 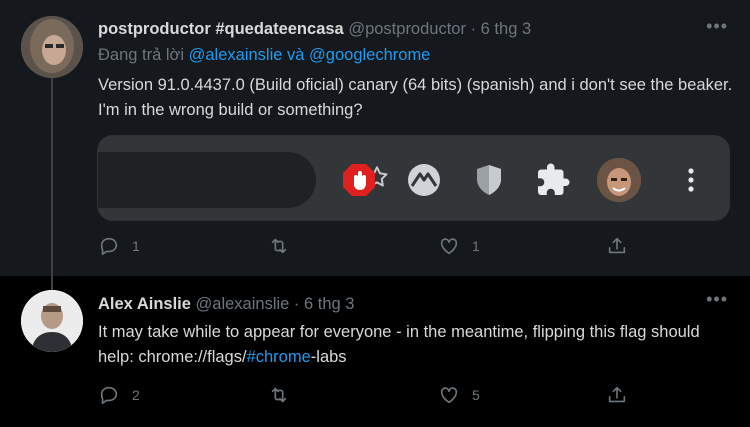 I want to click on like-count: 1, so click(x=476, y=246).